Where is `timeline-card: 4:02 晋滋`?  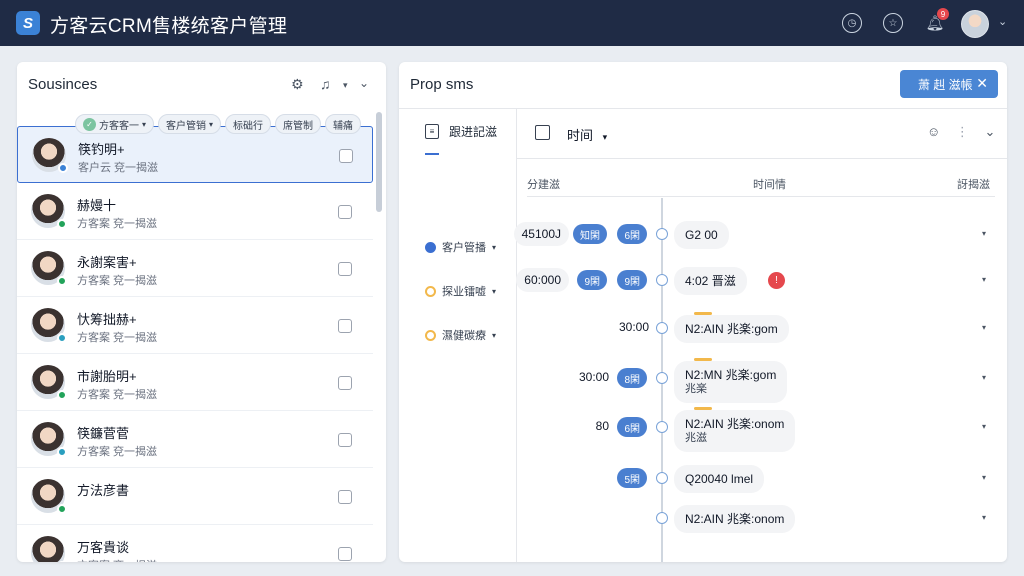
timeline-card: 4:02 晋滋 is located at coordinates (710, 281).